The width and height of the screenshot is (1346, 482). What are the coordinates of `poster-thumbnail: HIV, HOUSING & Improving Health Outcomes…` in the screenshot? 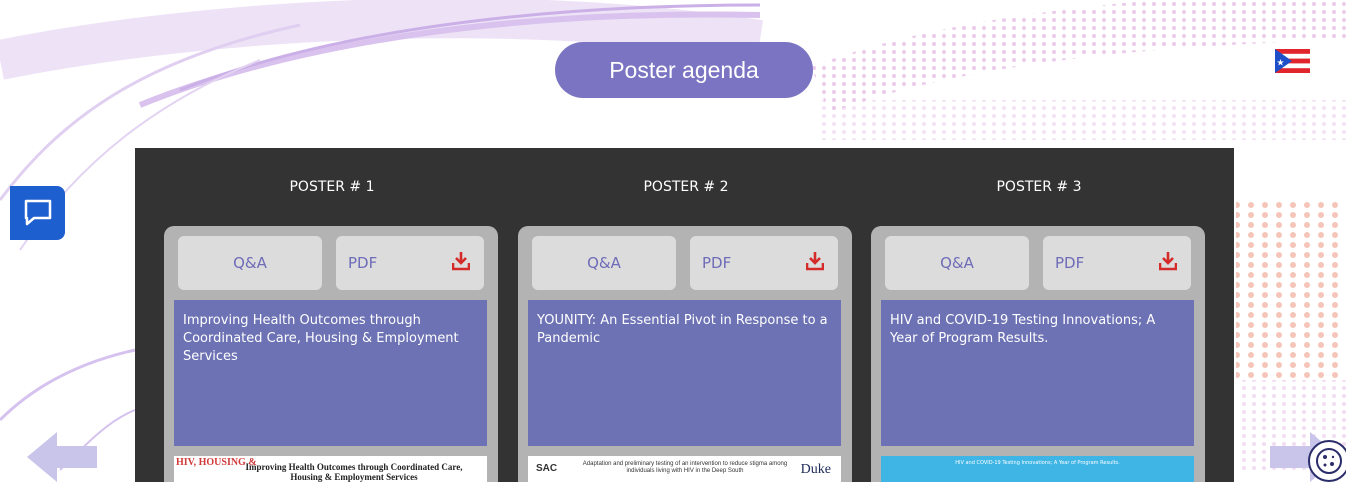 It's located at (330, 469).